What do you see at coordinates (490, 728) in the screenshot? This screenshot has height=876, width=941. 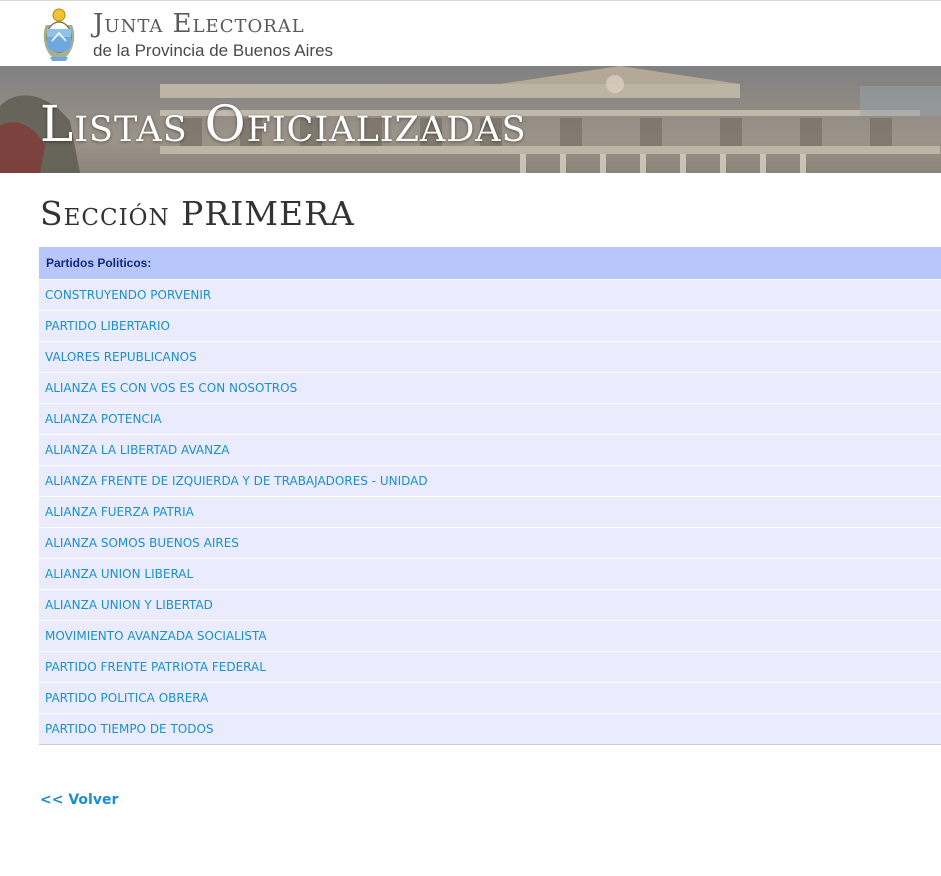 I see `table-row: PARTIDO TIEMPO DE TODOS` at bounding box center [490, 728].